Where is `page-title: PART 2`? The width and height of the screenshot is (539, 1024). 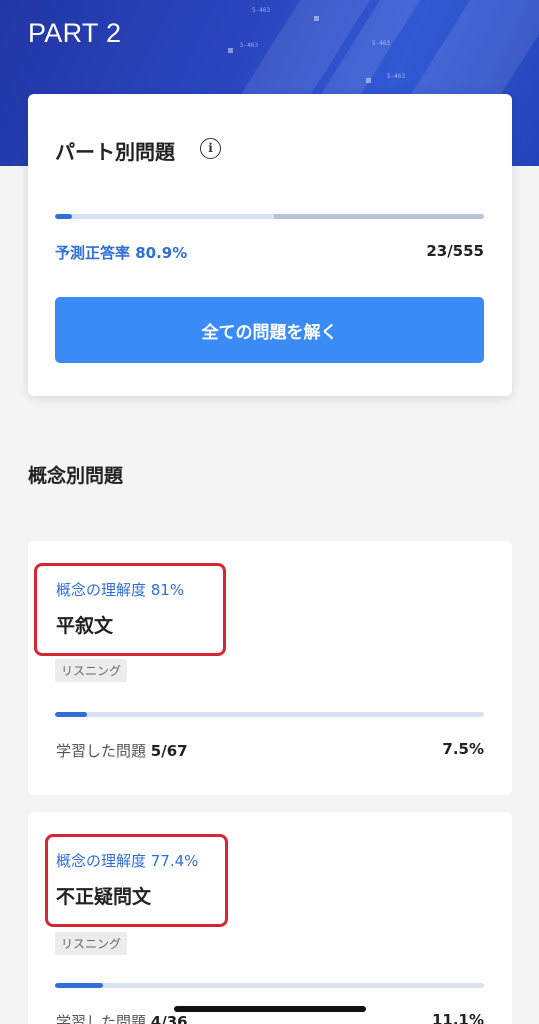 page-title: PART 2 is located at coordinates (75, 33).